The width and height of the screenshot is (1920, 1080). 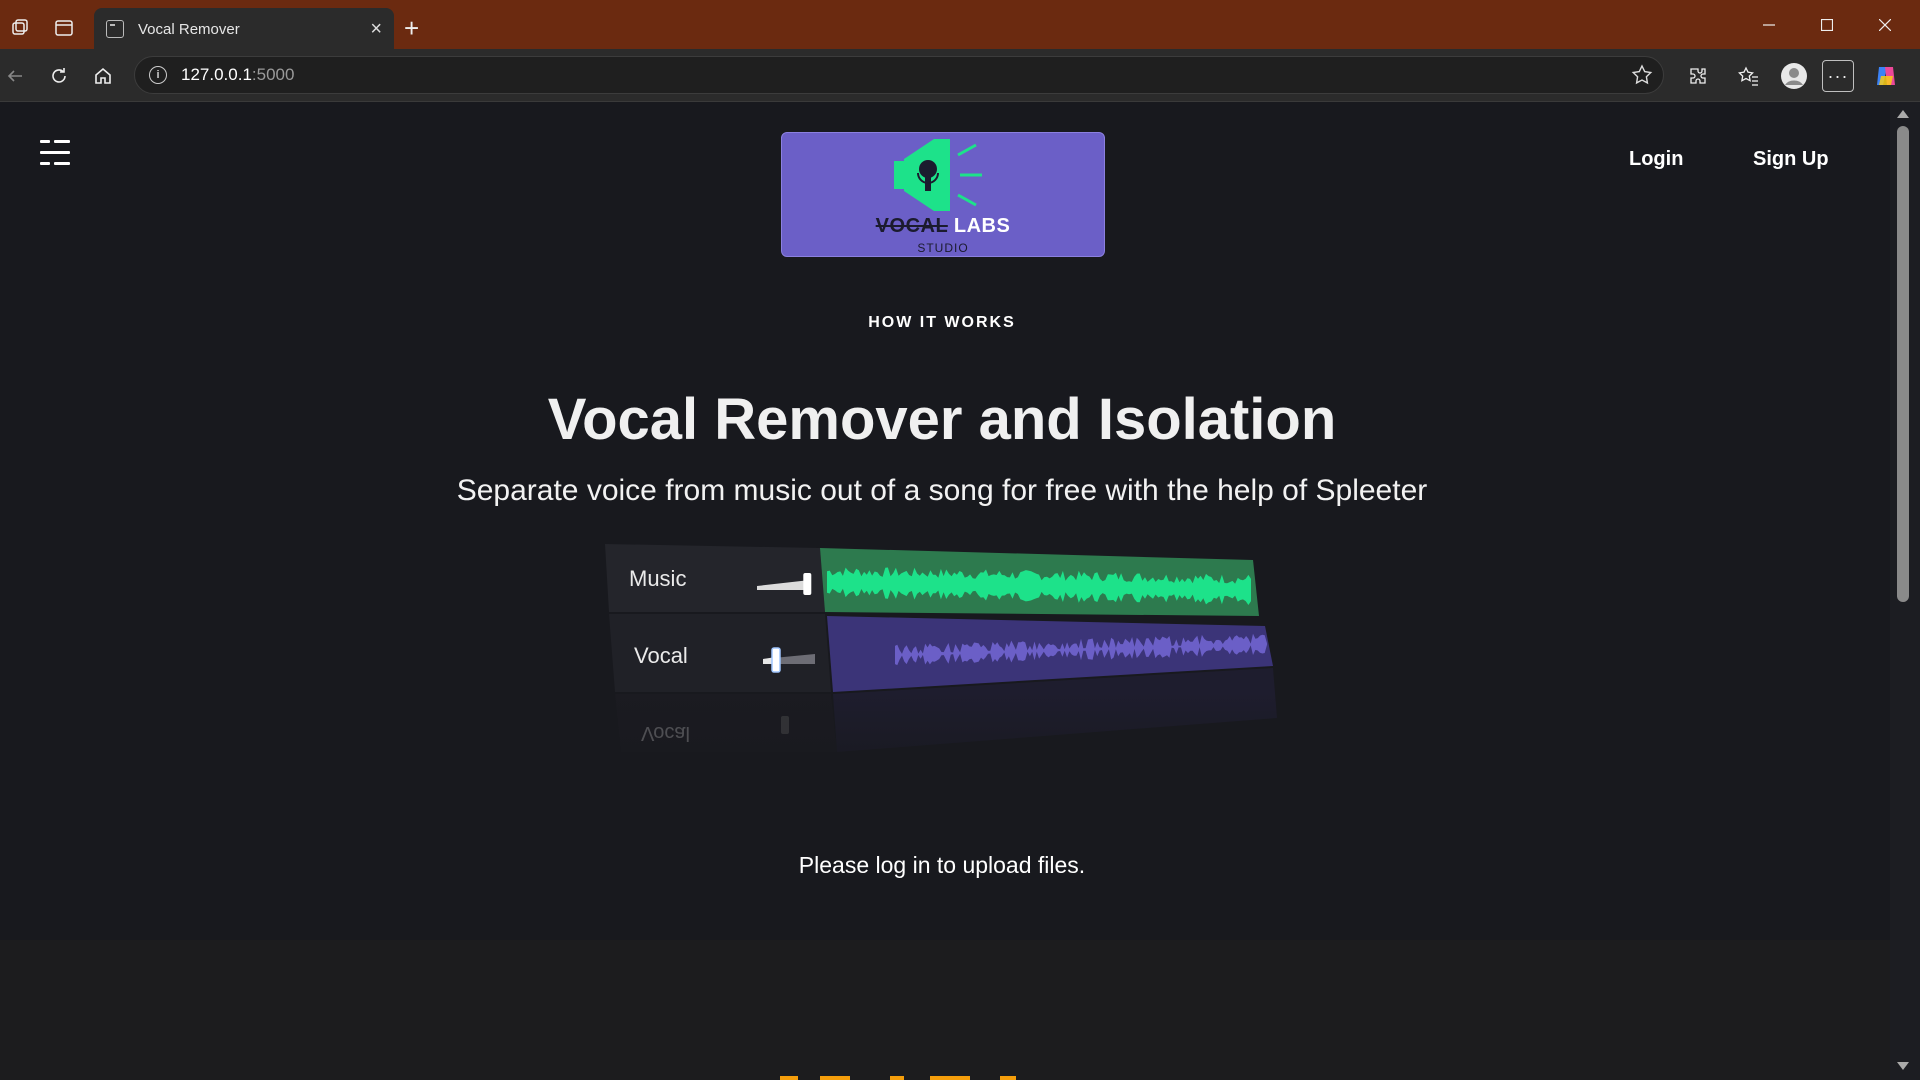 I want to click on close-window-icon, so click(x=1885, y=25).